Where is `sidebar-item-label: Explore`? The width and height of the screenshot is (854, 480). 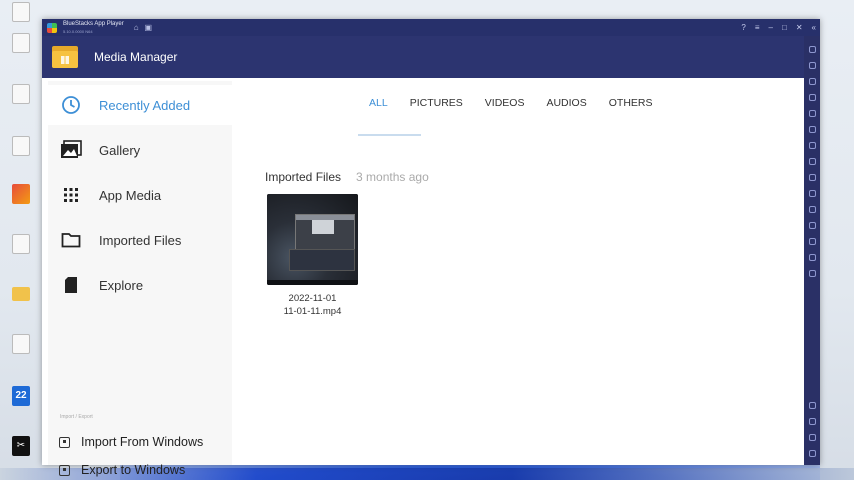 sidebar-item-label: Explore is located at coordinates (121, 285).